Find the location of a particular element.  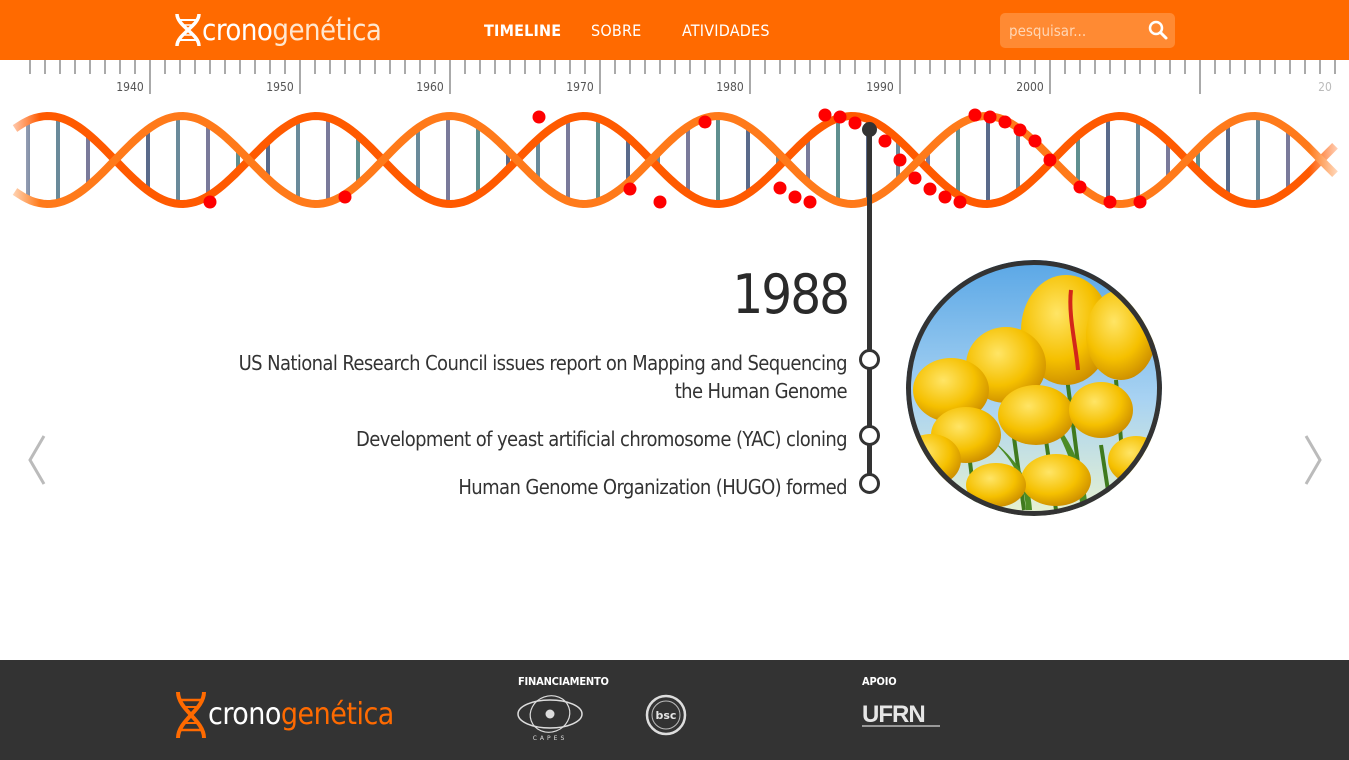

ruler-label-1960: 1960 is located at coordinates (430, 87).